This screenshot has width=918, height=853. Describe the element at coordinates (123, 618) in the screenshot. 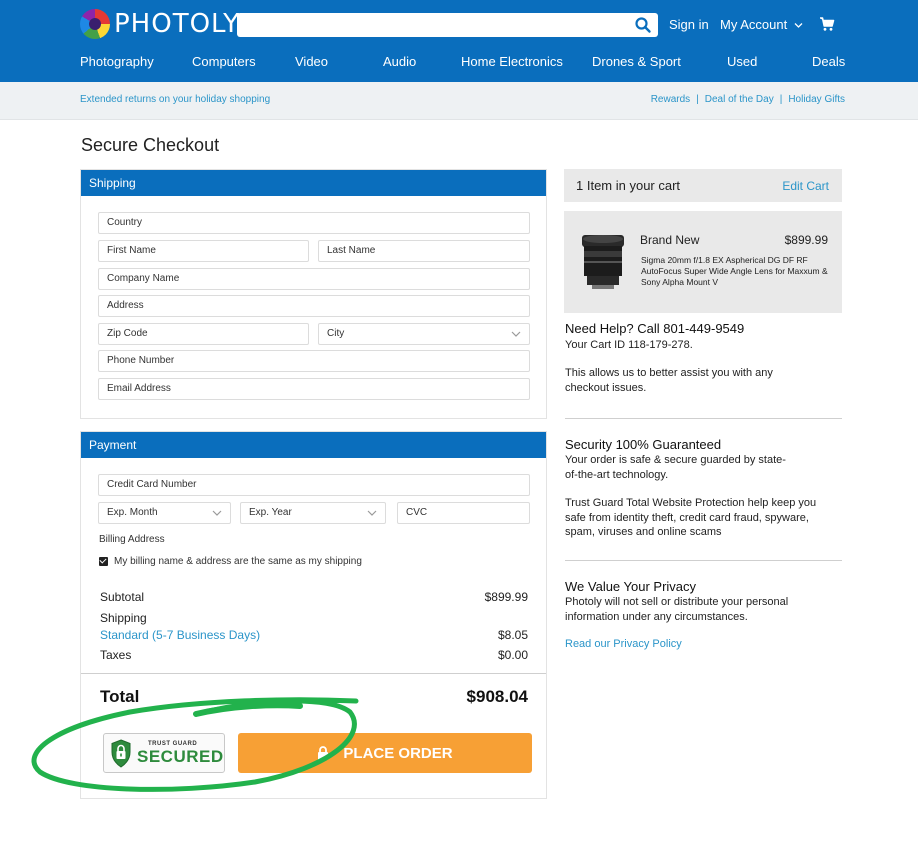

I see `shipping-label: Shipping` at that location.